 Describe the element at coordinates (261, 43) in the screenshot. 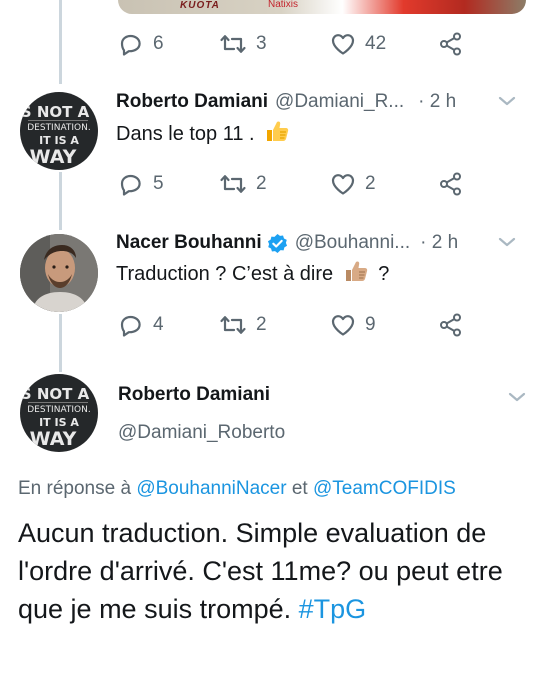

I see `retweet-count: 3` at that location.